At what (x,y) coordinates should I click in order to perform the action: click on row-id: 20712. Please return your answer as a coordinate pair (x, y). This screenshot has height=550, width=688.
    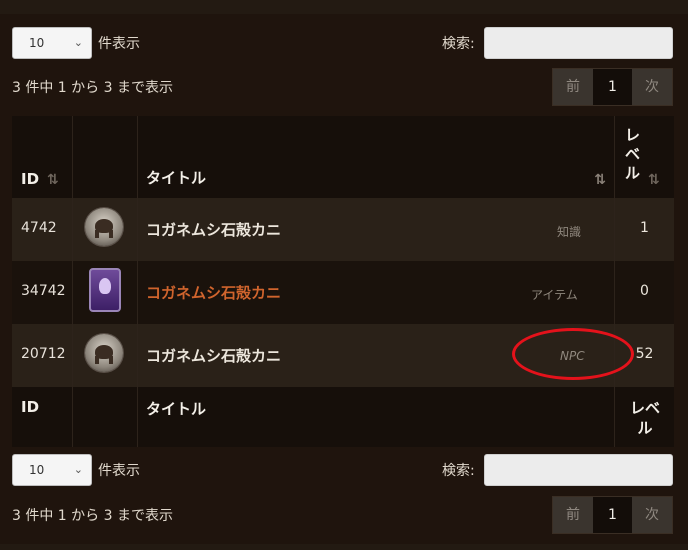
    Looking at the image, I should click on (43, 354).